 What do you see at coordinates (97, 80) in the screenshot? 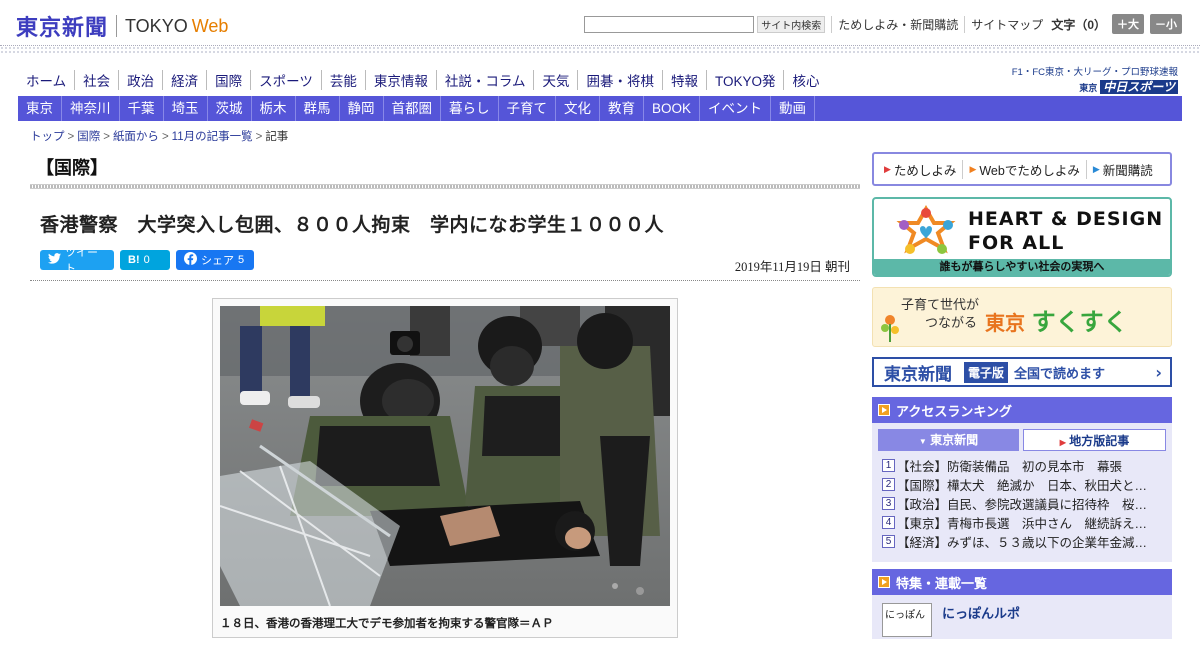
I see `nav-society: 社会` at bounding box center [97, 80].